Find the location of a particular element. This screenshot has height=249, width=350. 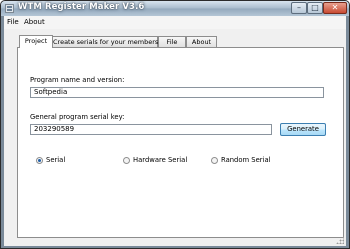

menu-file: File is located at coordinates (13, 22).